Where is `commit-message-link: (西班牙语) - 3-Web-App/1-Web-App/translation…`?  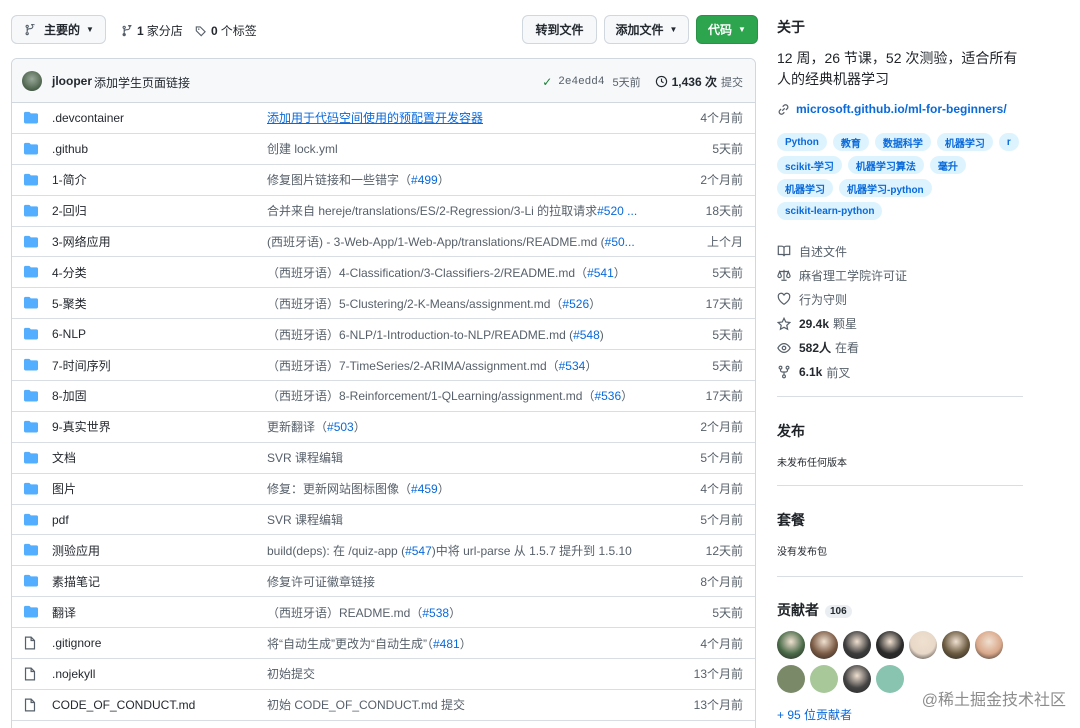
commit-message-link: (西班牙语) - 3-Web-App/1-Web-App/translation… is located at coordinates (459, 241).